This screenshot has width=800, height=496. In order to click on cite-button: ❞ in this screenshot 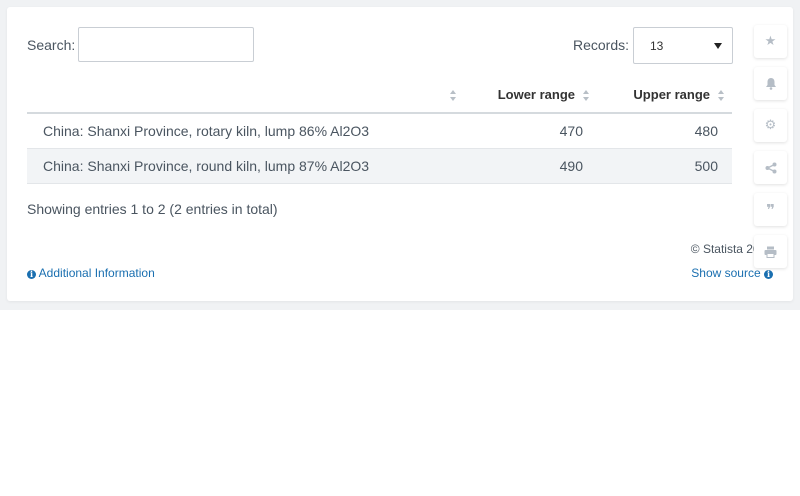, I will do `click(770, 209)`.